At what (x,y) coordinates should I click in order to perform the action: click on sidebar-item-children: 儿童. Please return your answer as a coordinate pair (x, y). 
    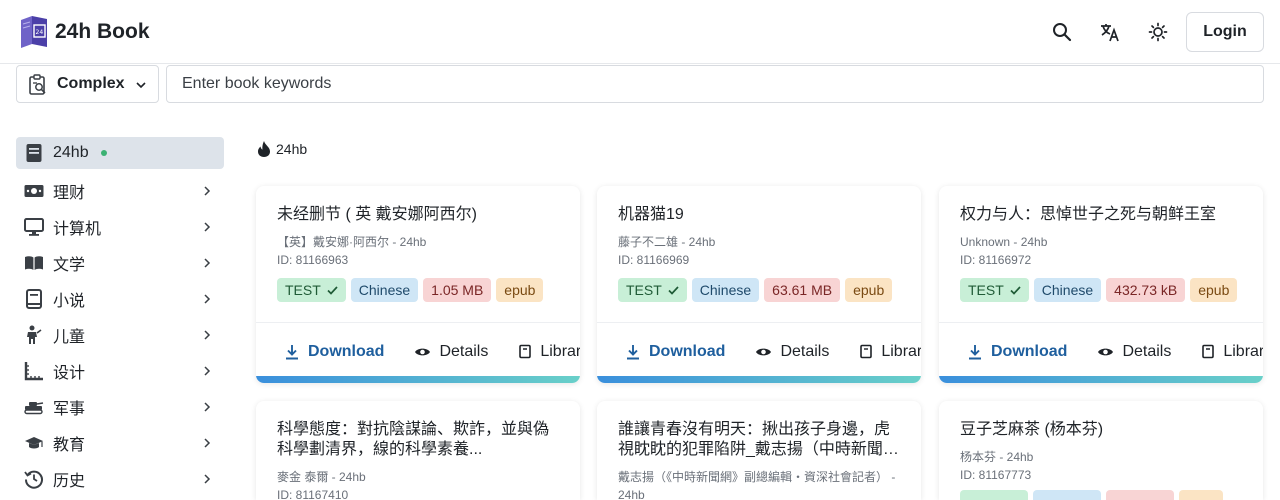
    Looking at the image, I should click on (120, 335).